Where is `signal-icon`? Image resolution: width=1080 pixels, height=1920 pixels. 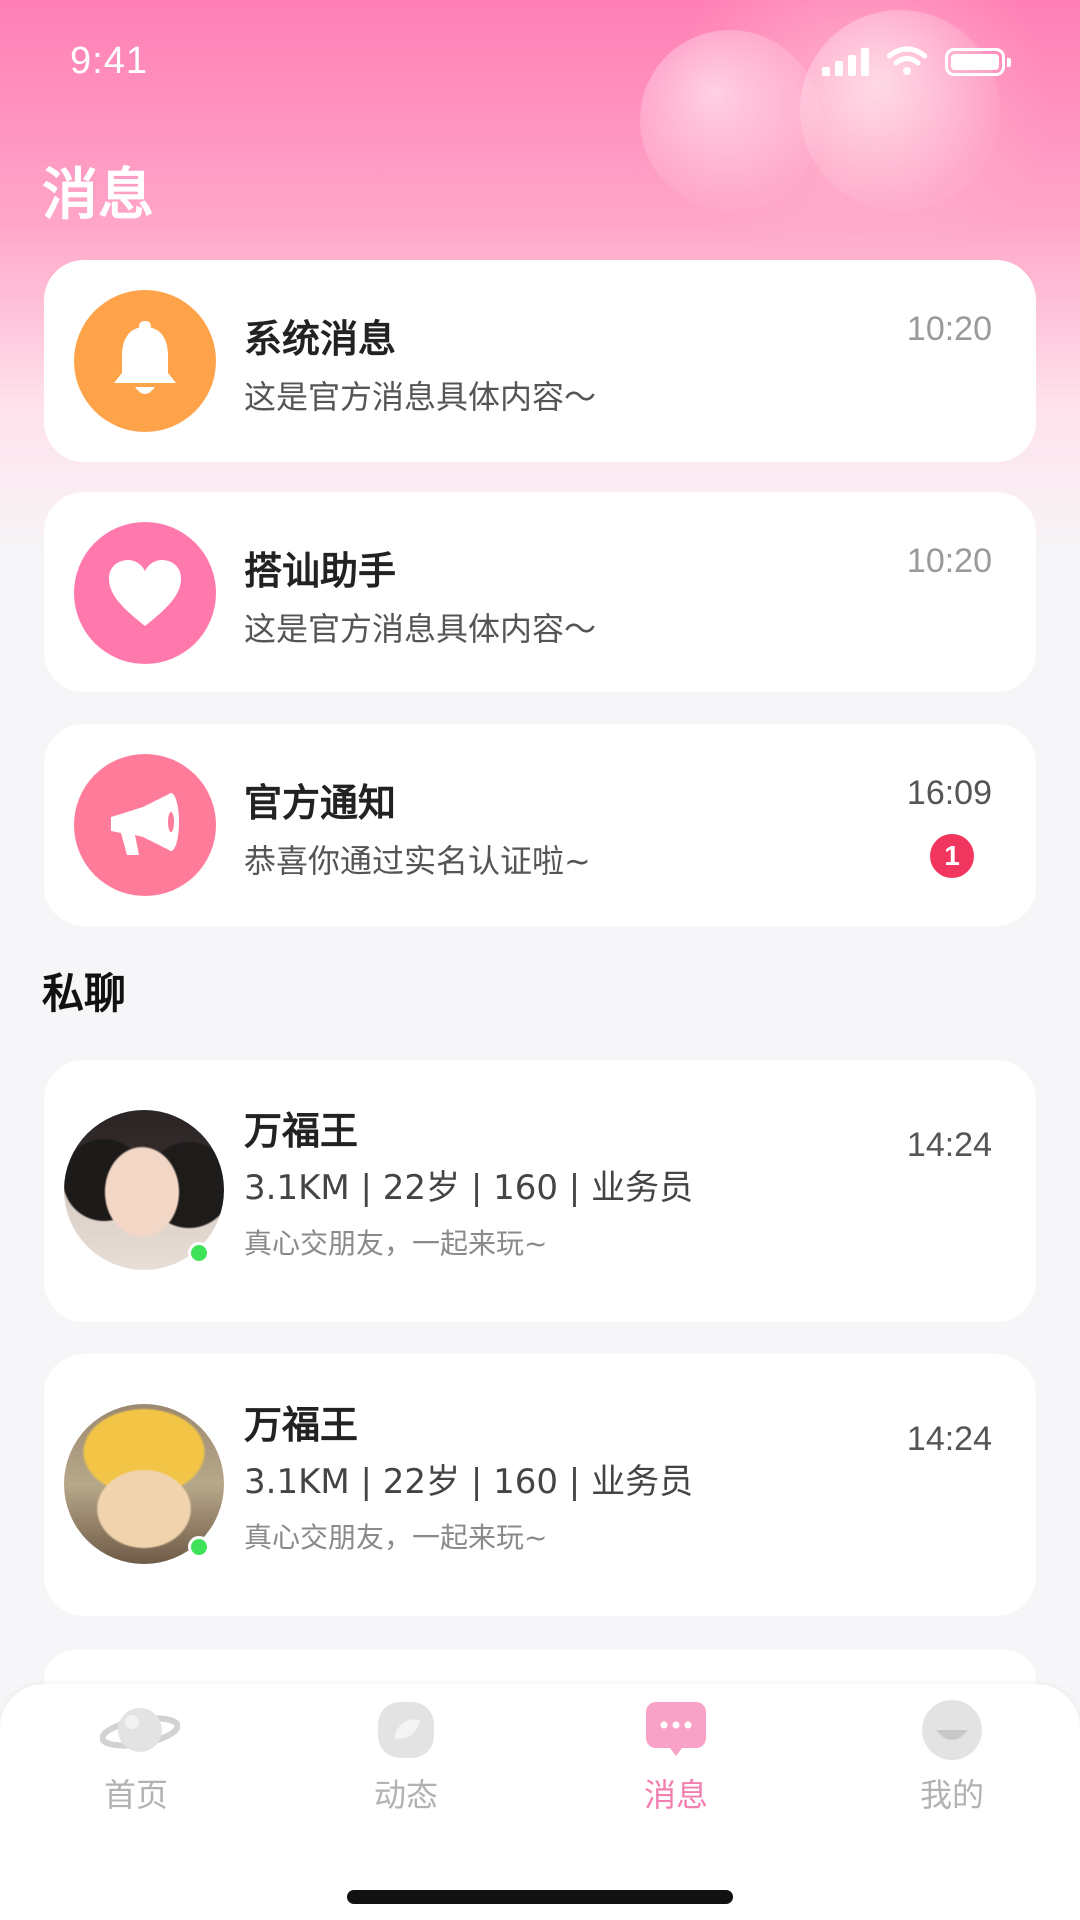 signal-icon is located at coordinates (845, 62).